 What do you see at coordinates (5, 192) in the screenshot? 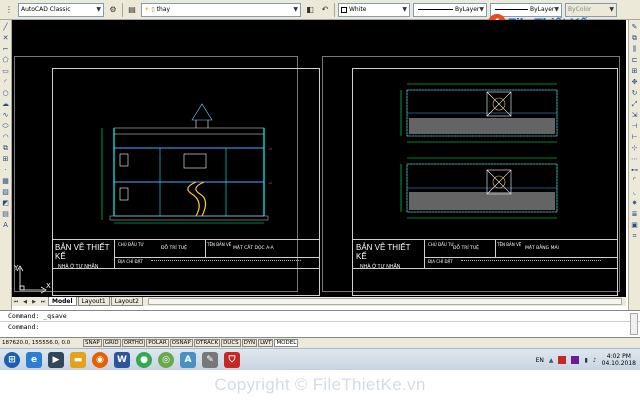
I see `gradient-icon: ▧` at bounding box center [5, 192].